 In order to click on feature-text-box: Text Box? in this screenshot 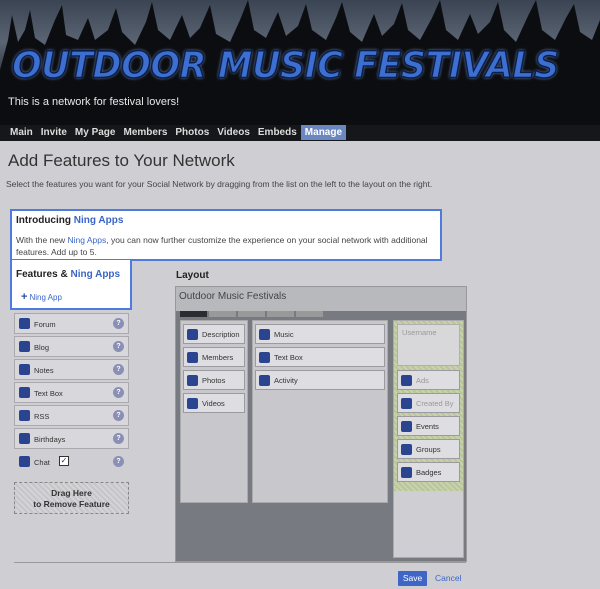, I will do `click(71, 392)`.